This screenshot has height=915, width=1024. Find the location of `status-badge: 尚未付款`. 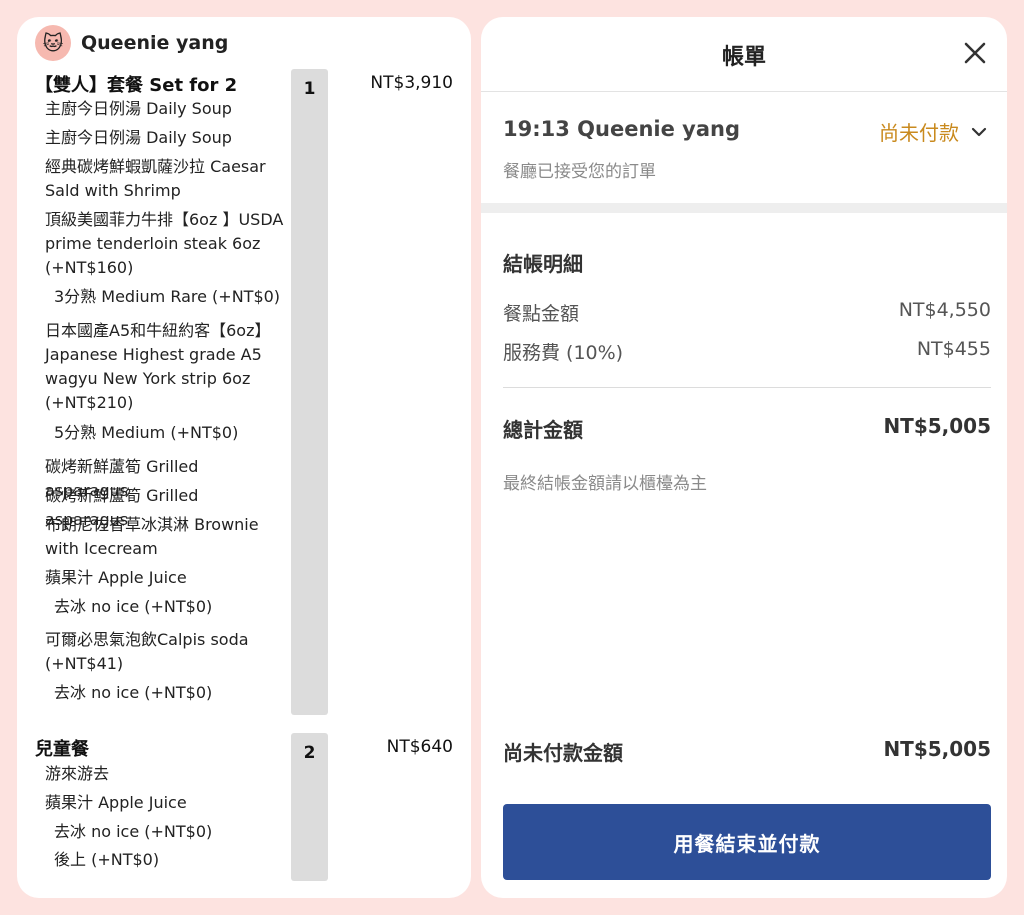

status-badge: 尚未付款 is located at coordinates (919, 133).